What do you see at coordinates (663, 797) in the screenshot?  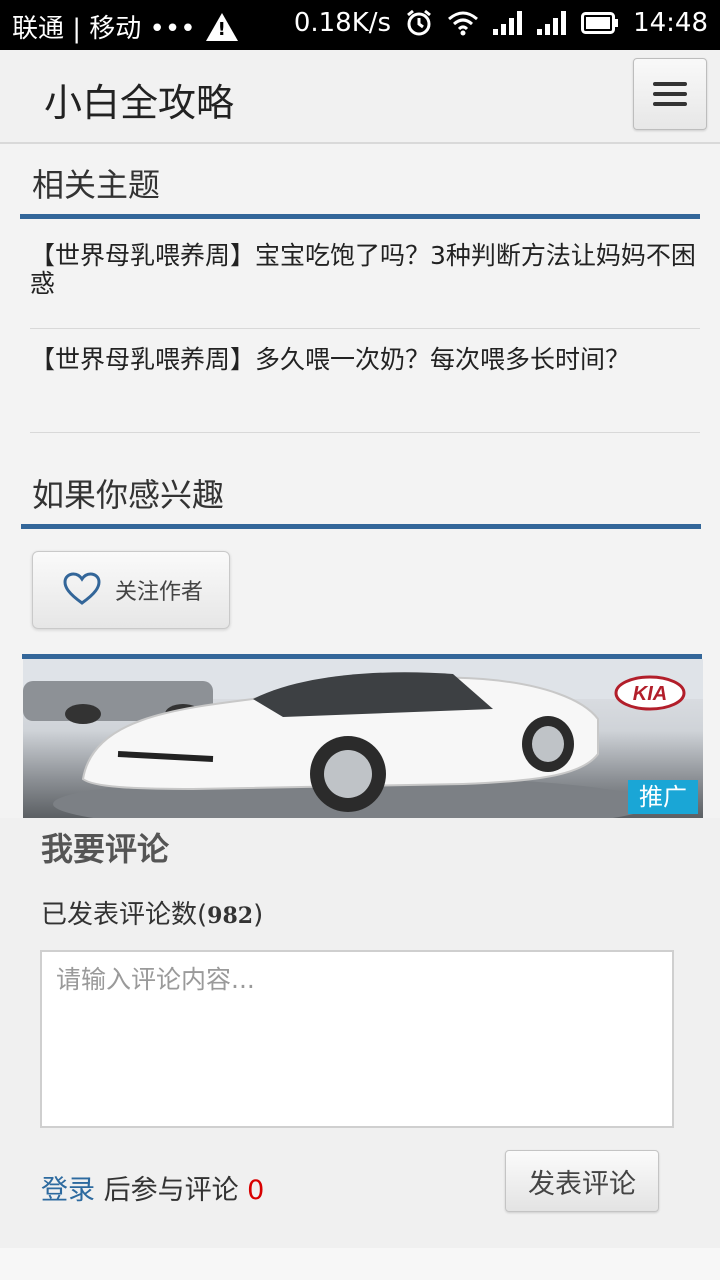 I see `ad-tag: 推广` at bounding box center [663, 797].